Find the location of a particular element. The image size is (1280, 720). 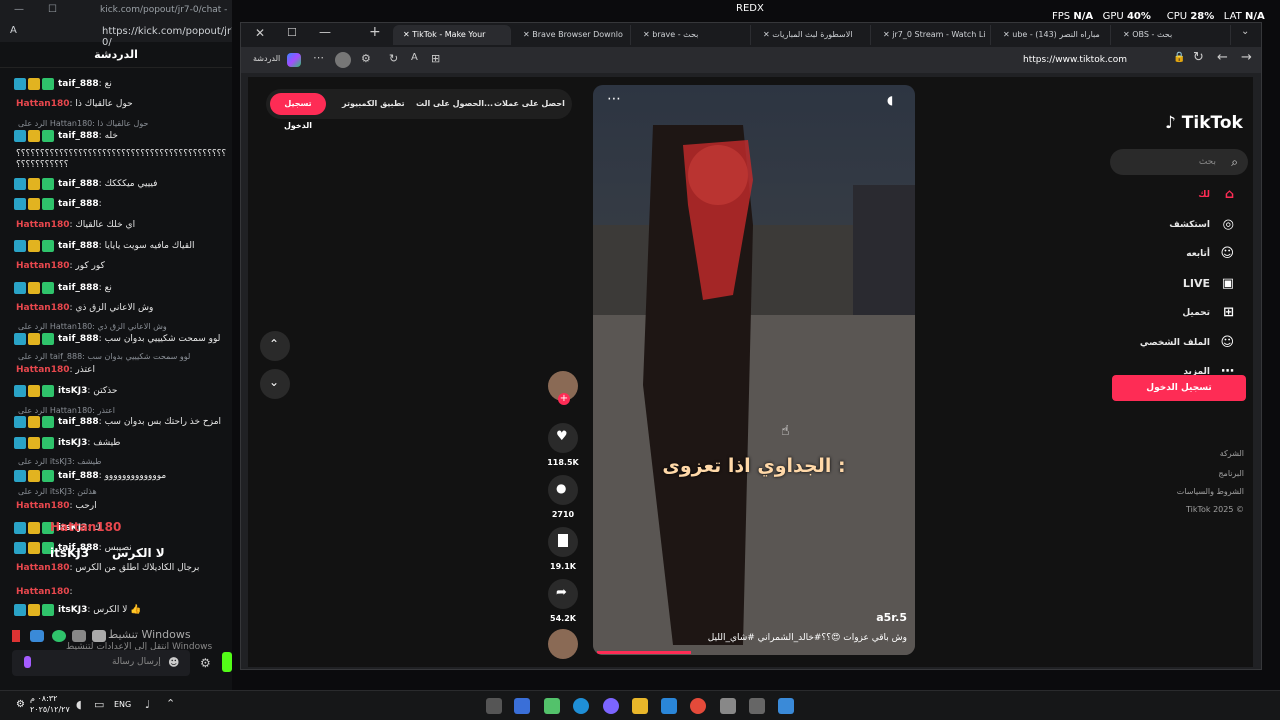

login-button: تسجيل الدخول is located at coordinates (1179, 388).